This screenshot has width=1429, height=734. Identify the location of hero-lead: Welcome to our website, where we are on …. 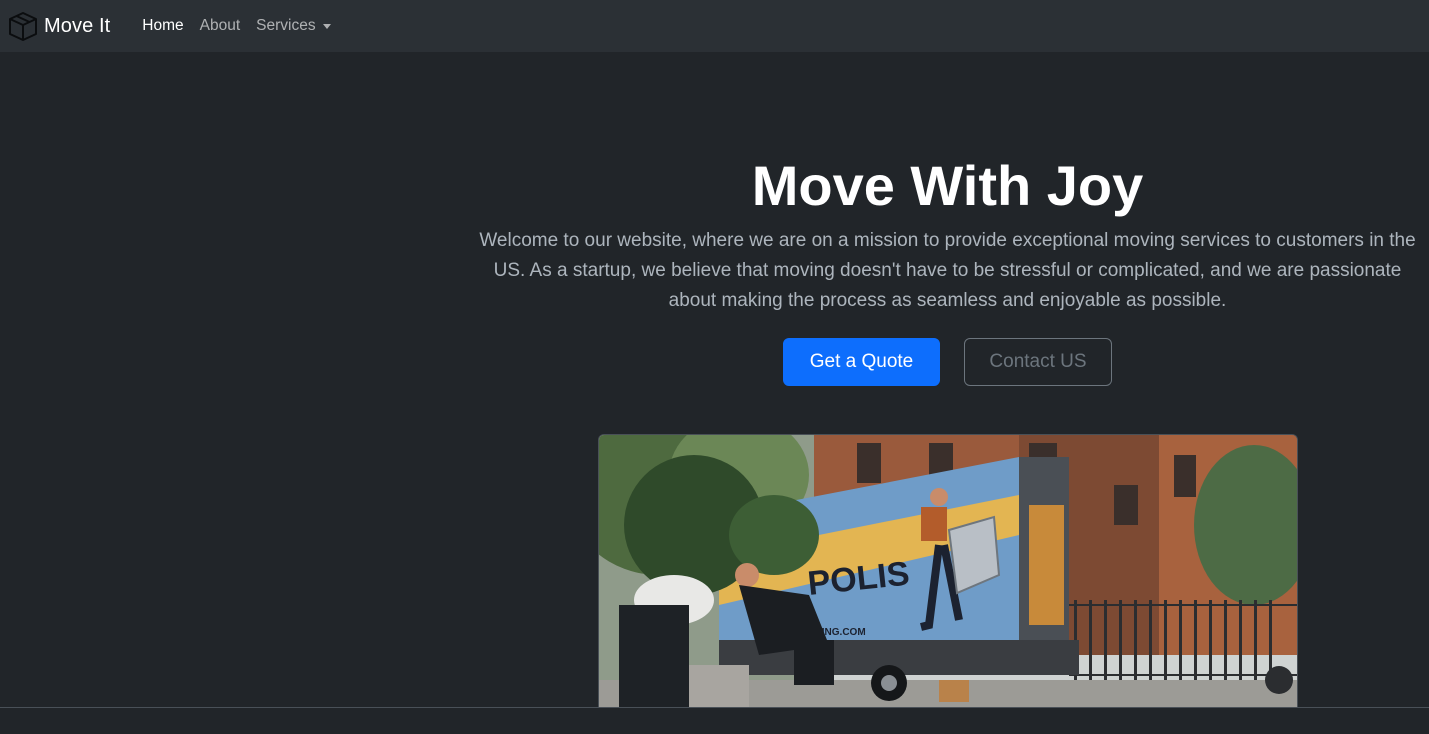
(947, 270).